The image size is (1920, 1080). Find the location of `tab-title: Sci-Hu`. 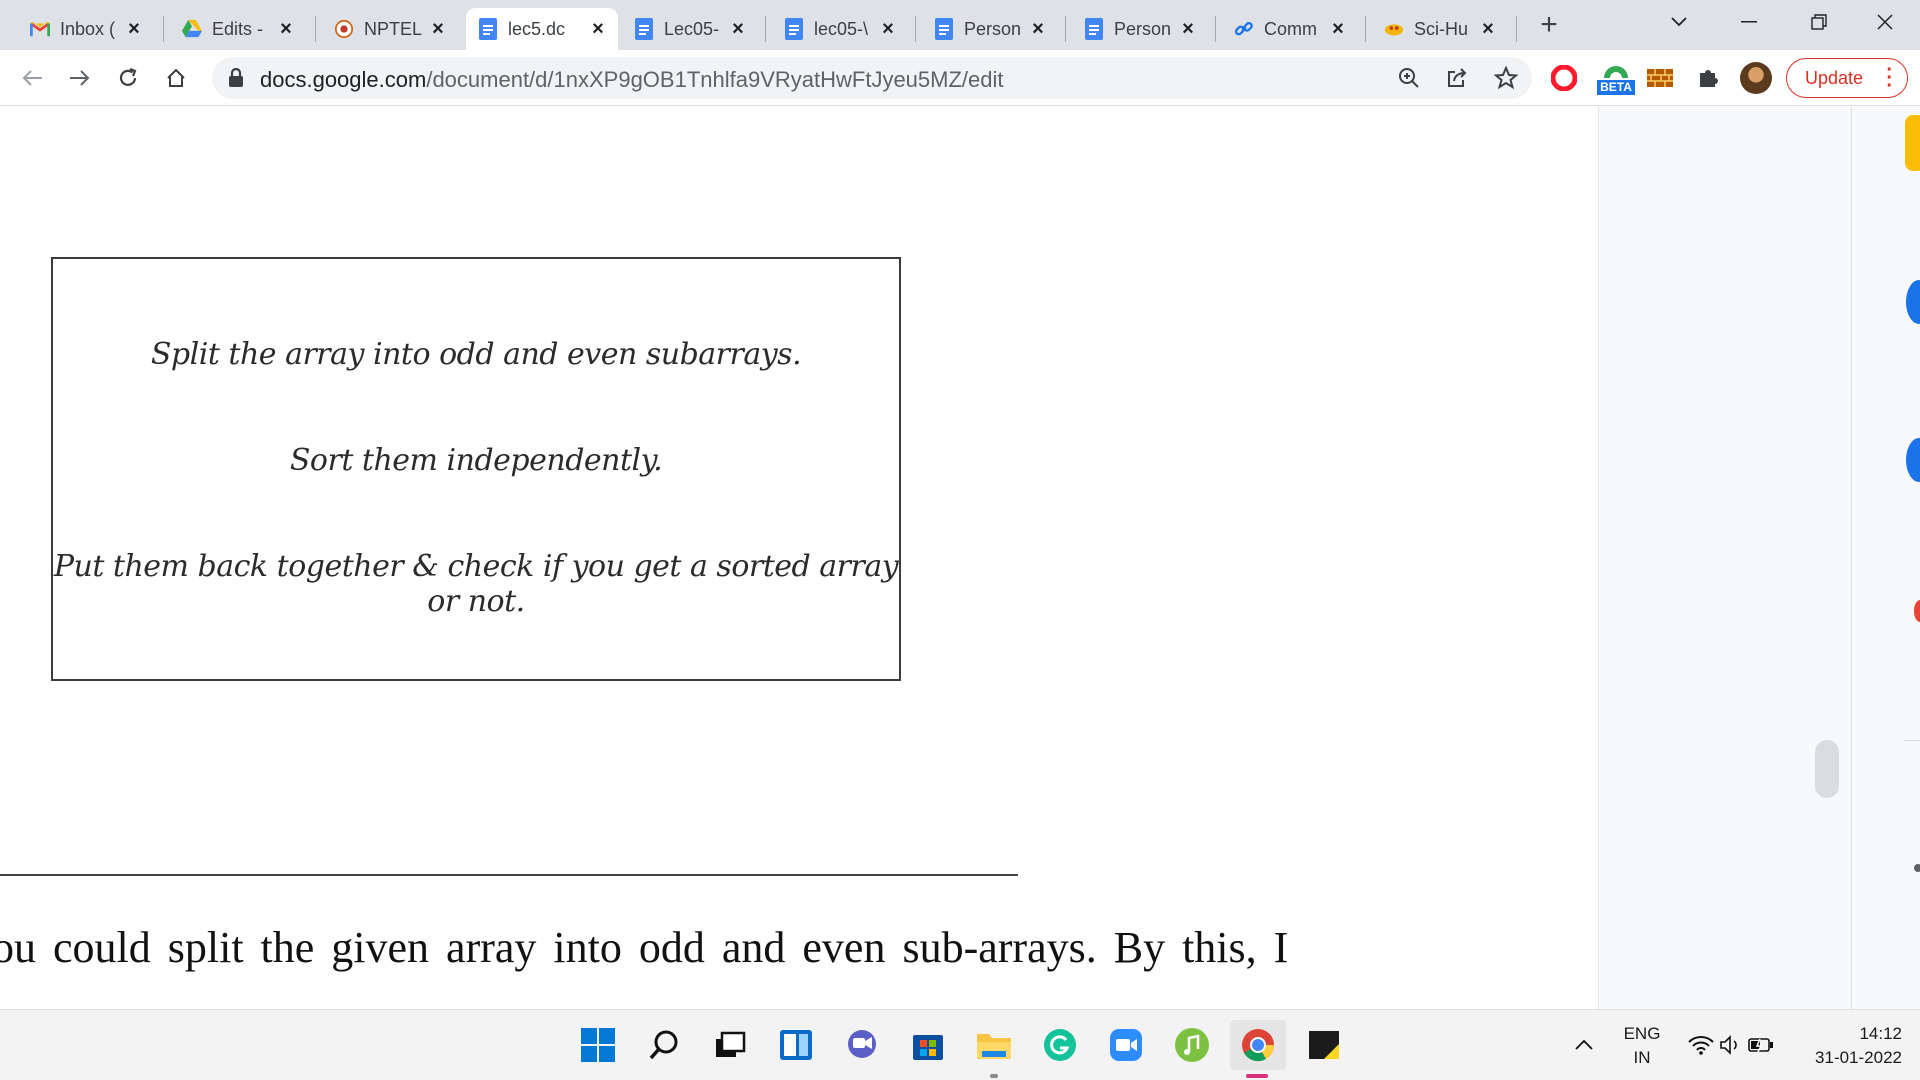

tab-title: Sci-Hu is located at coordinates (1441, 28).